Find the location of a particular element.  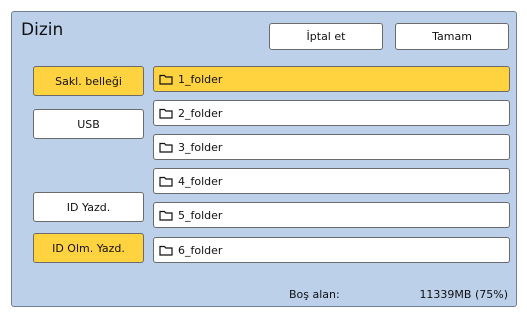

folder-name: 3_folder is located at coordinates (200, 147).